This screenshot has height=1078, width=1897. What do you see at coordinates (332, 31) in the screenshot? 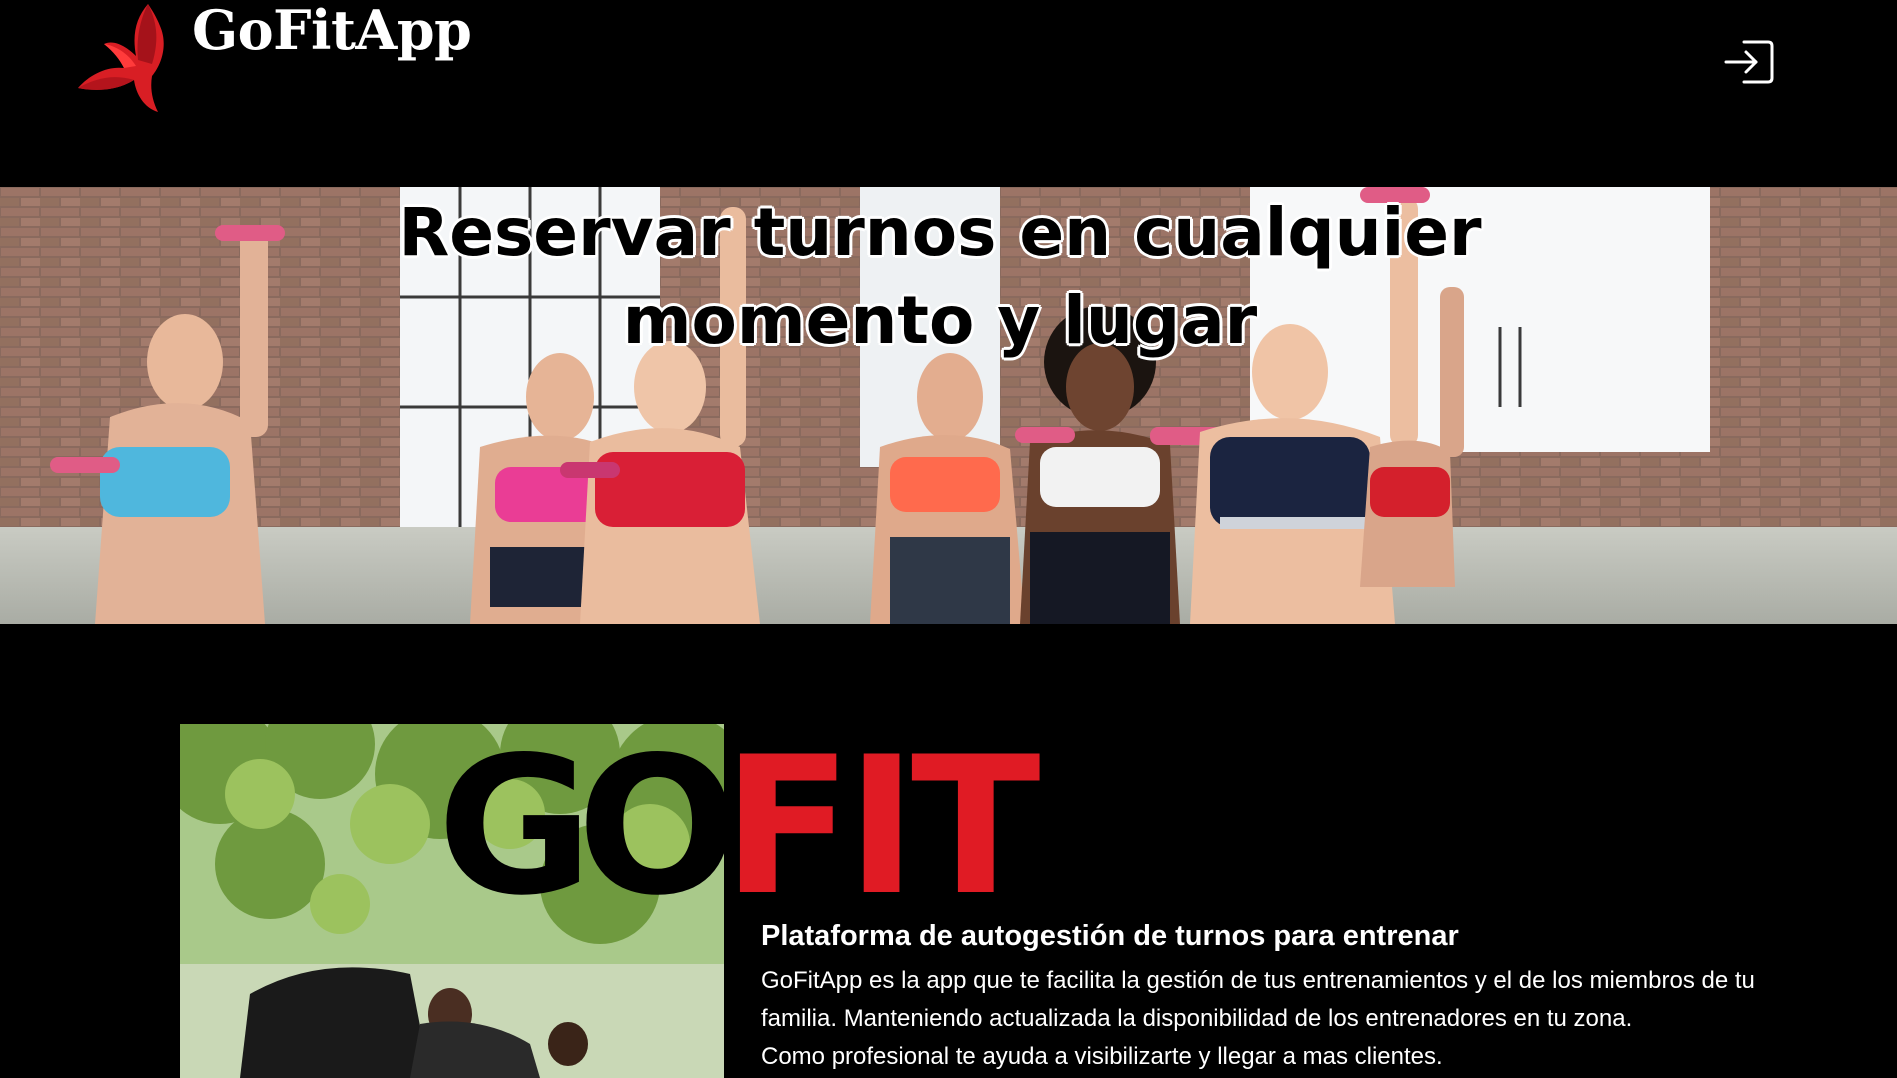
I see `brand-name: GoFitApp` at bounding box center [332, 31].